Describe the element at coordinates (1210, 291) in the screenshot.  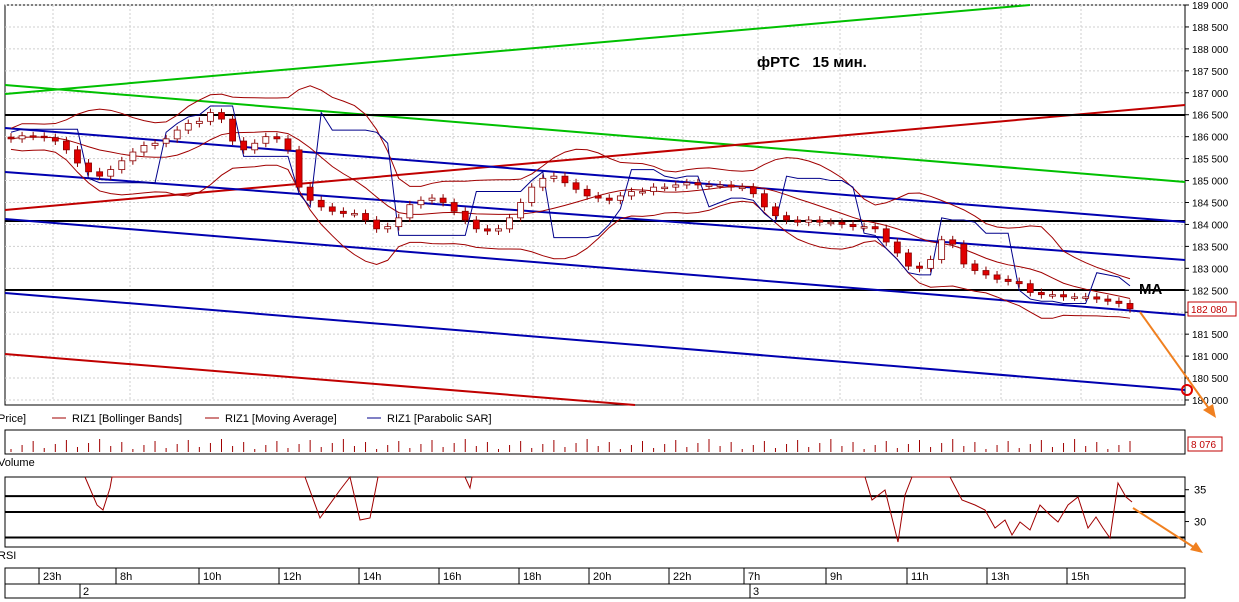
I see `y-tick-label: 182 500` at that location.